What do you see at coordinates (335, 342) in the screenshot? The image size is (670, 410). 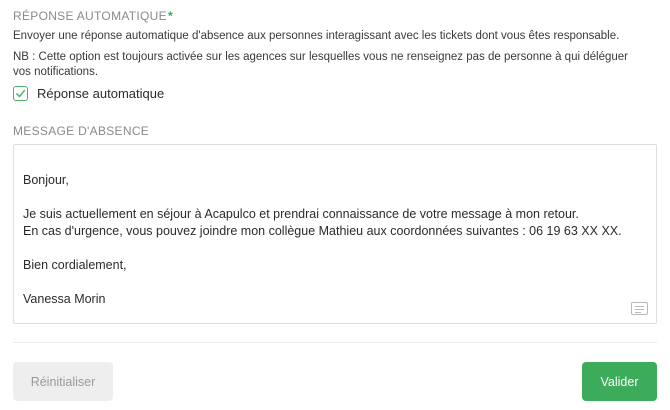 I see `form-divider` at bounding box center [335, 342].